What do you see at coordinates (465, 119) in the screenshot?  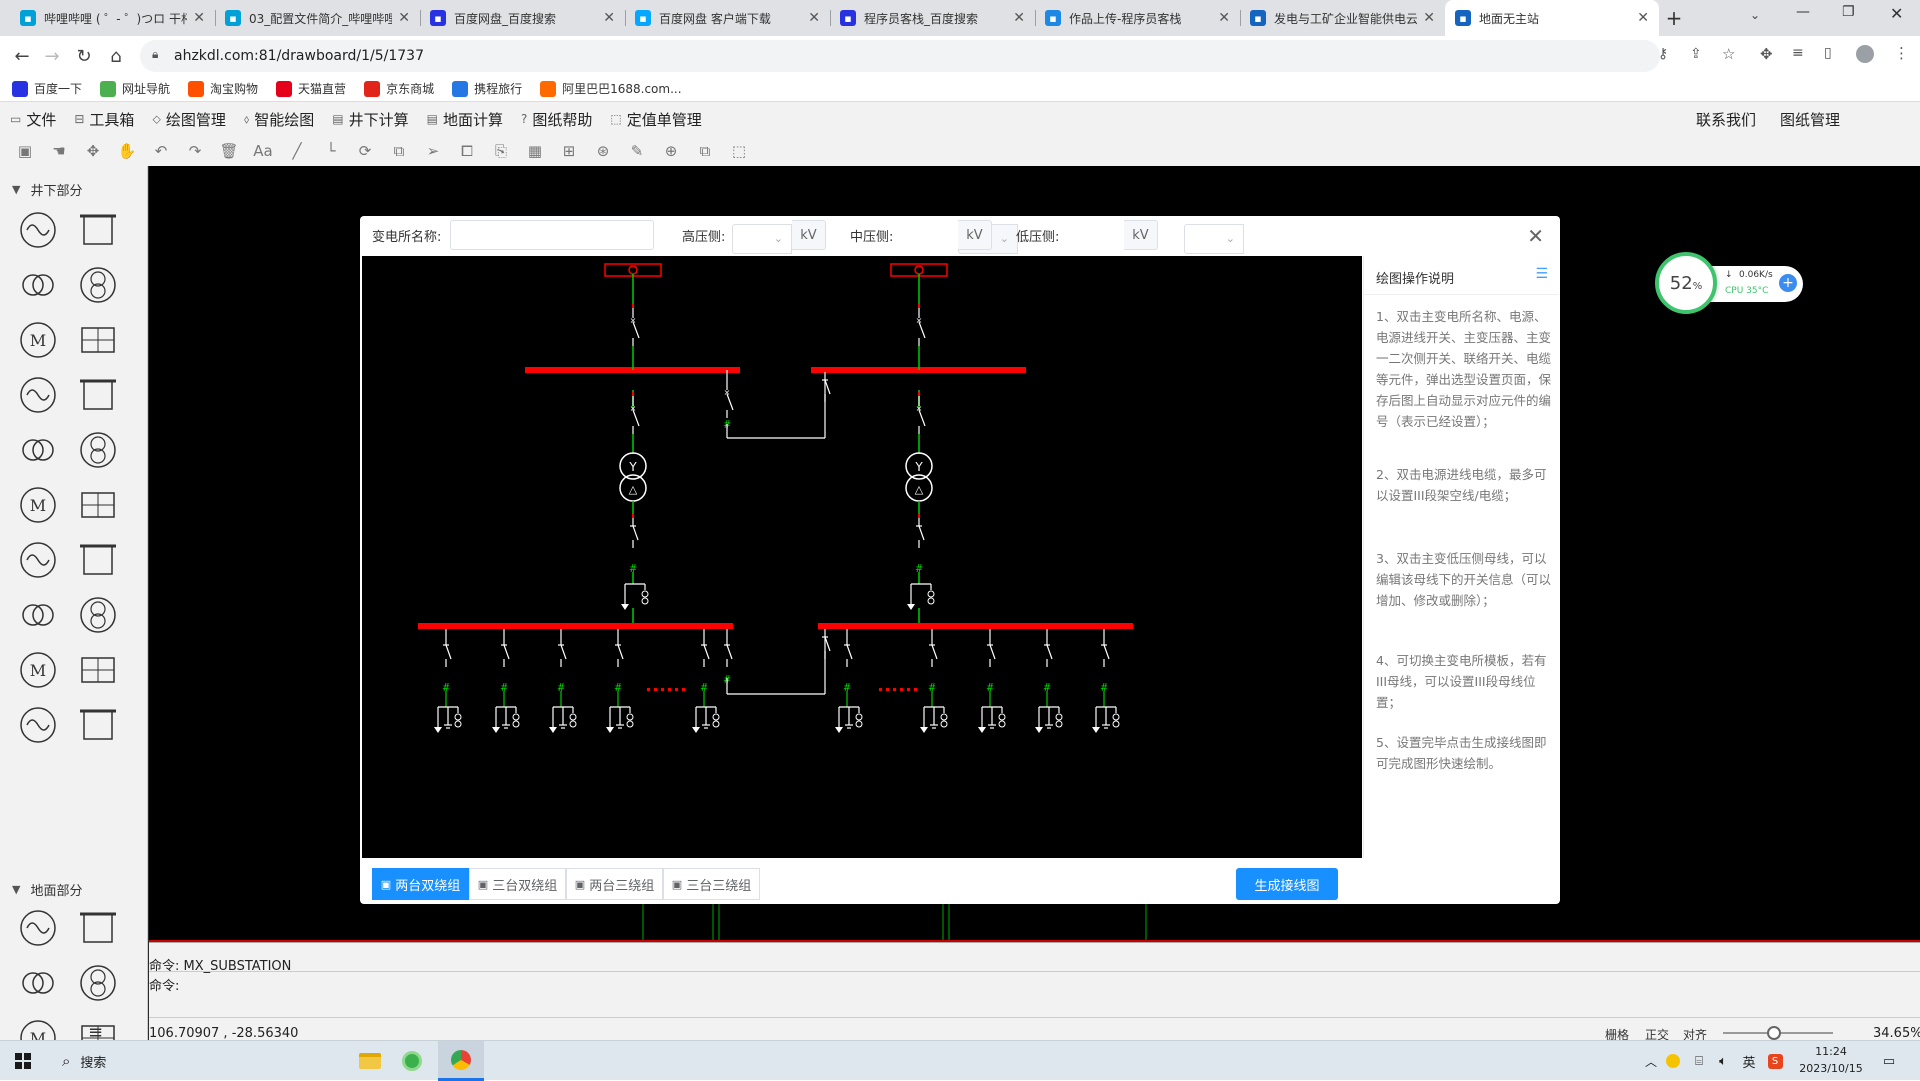 I see `menu-item: ▤ 地面计算` at bounding box center [465, 119].